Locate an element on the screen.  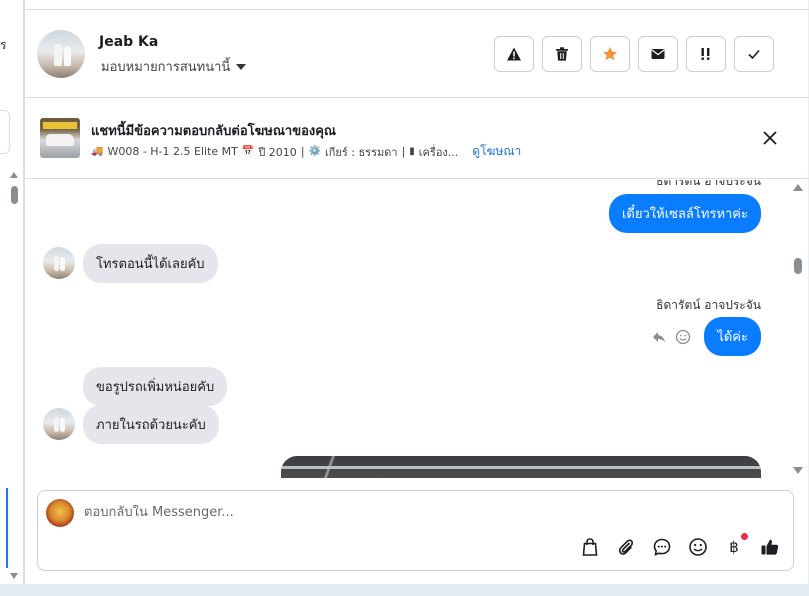
spam-icon is located at coordinates (705, 54).